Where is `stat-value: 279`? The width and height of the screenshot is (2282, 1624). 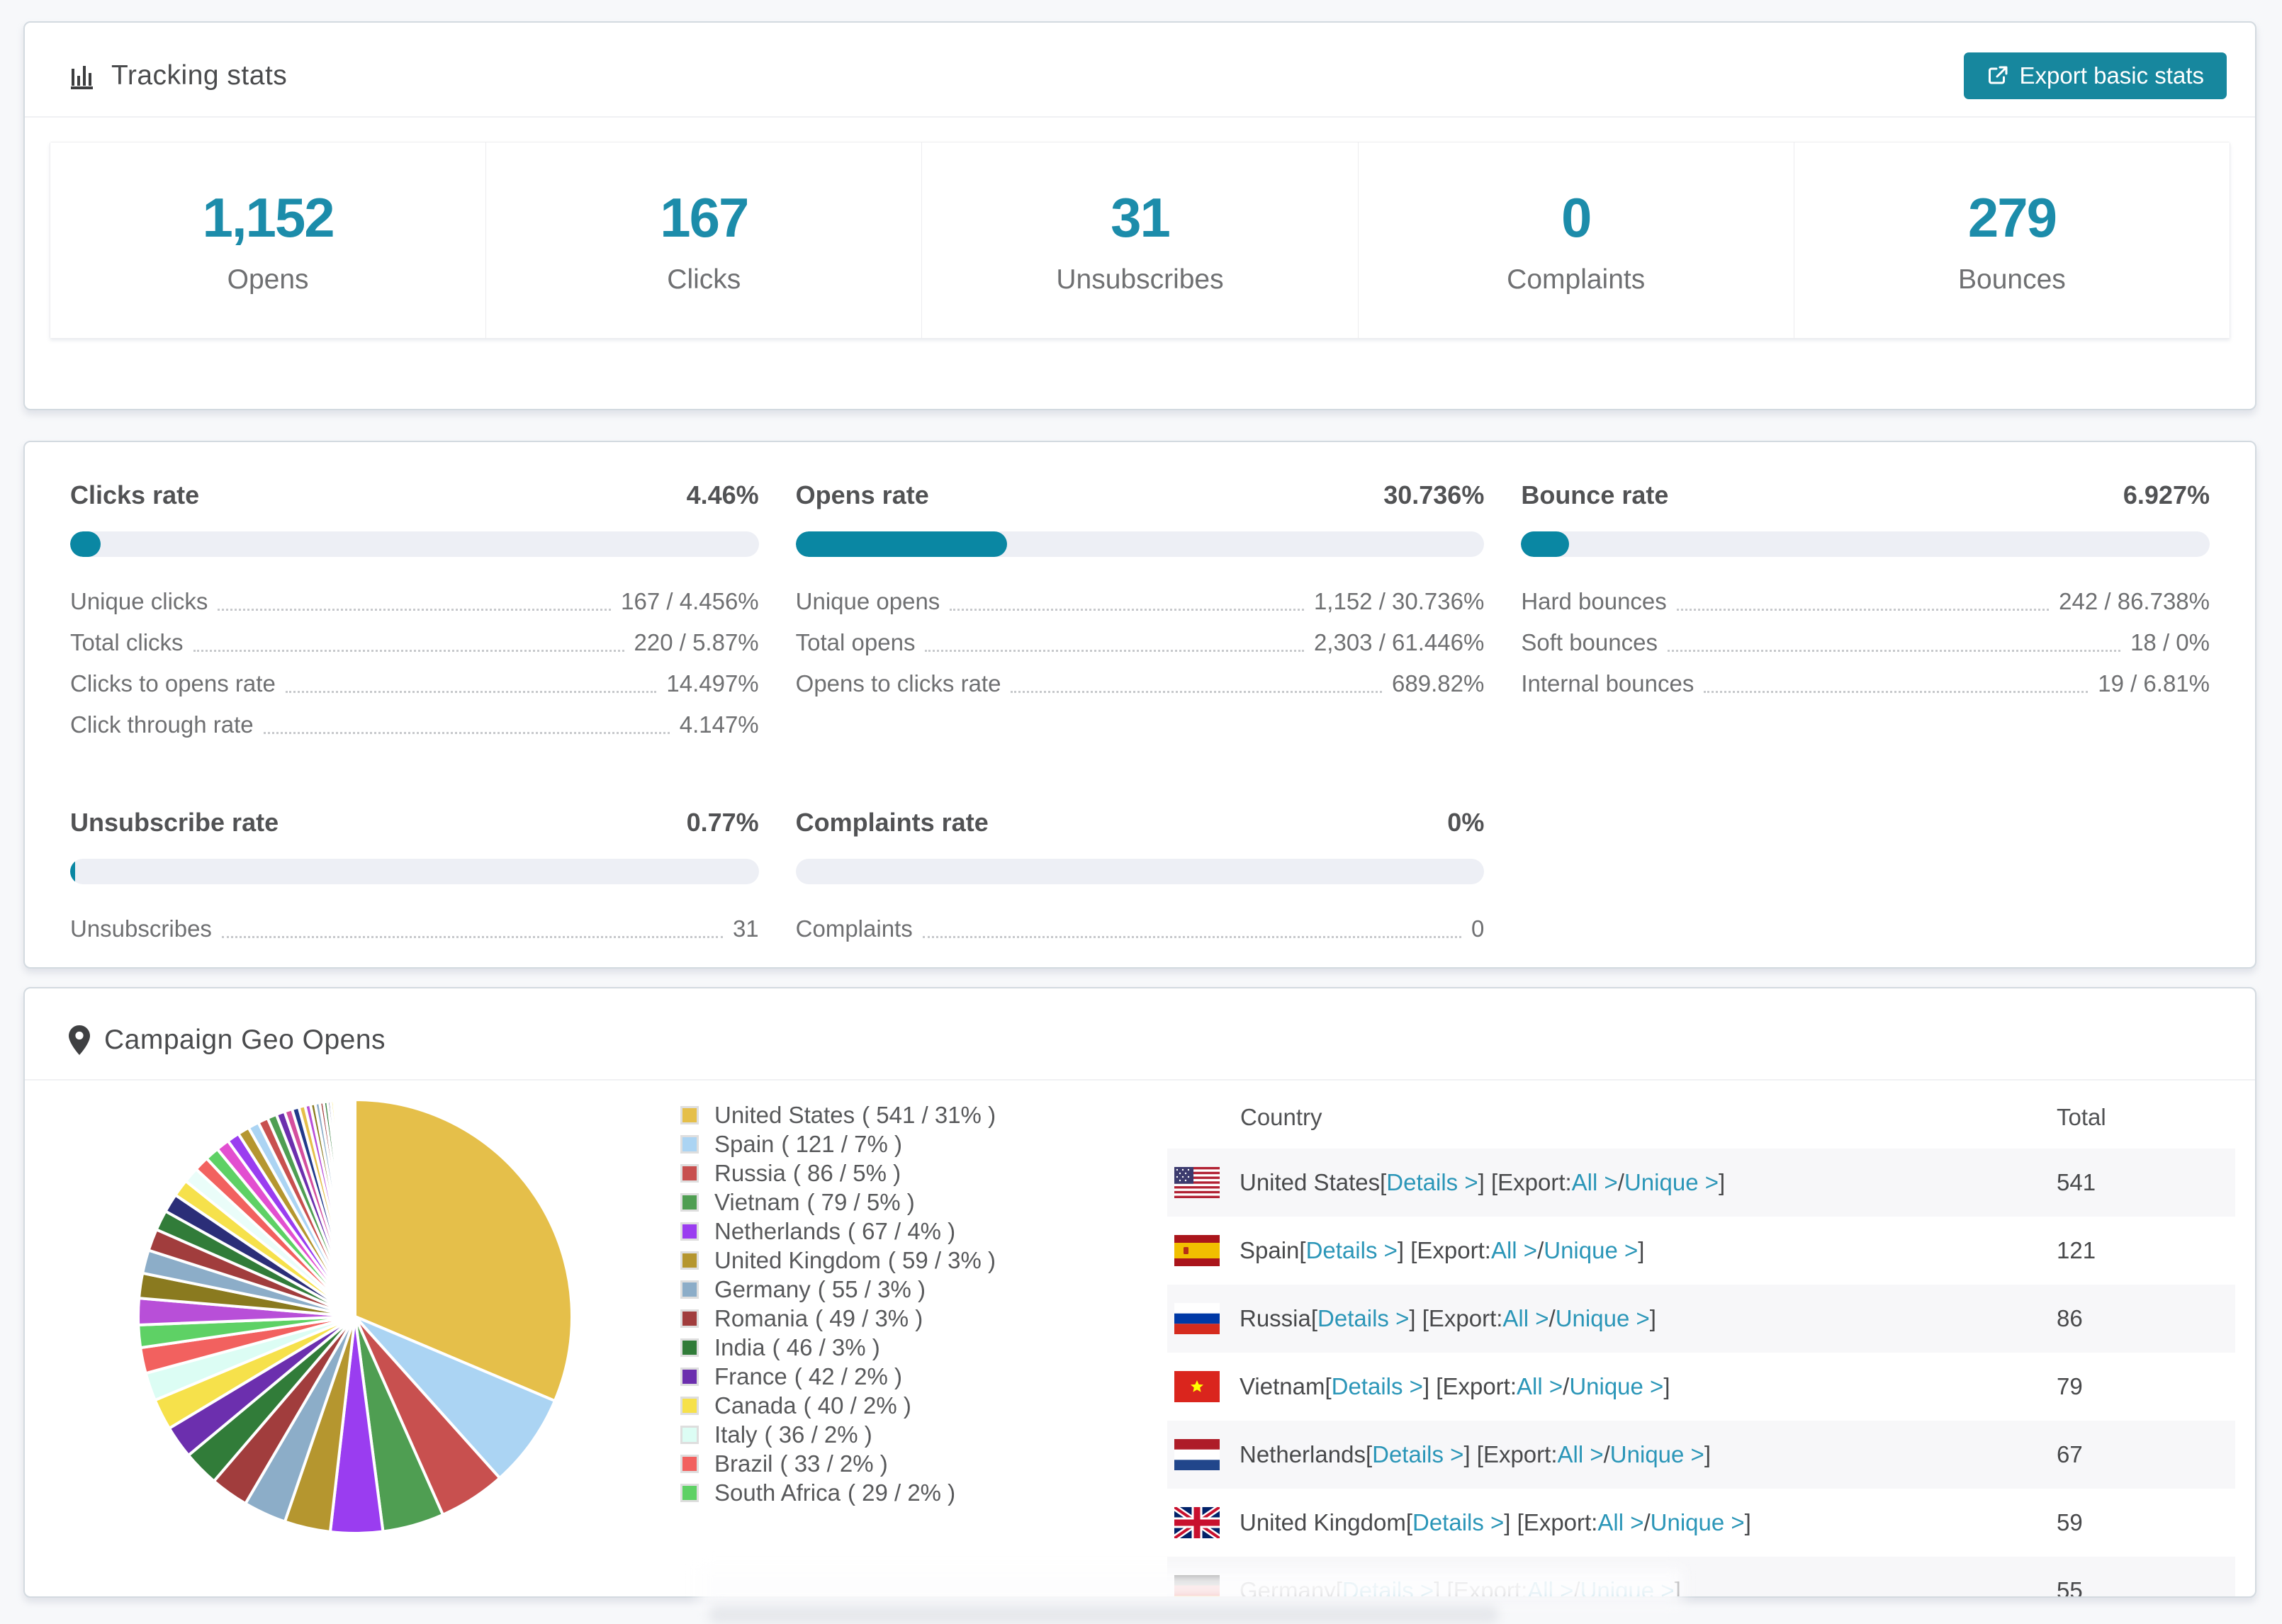
stat-value: 279 is located at coordinates (2012, 217).